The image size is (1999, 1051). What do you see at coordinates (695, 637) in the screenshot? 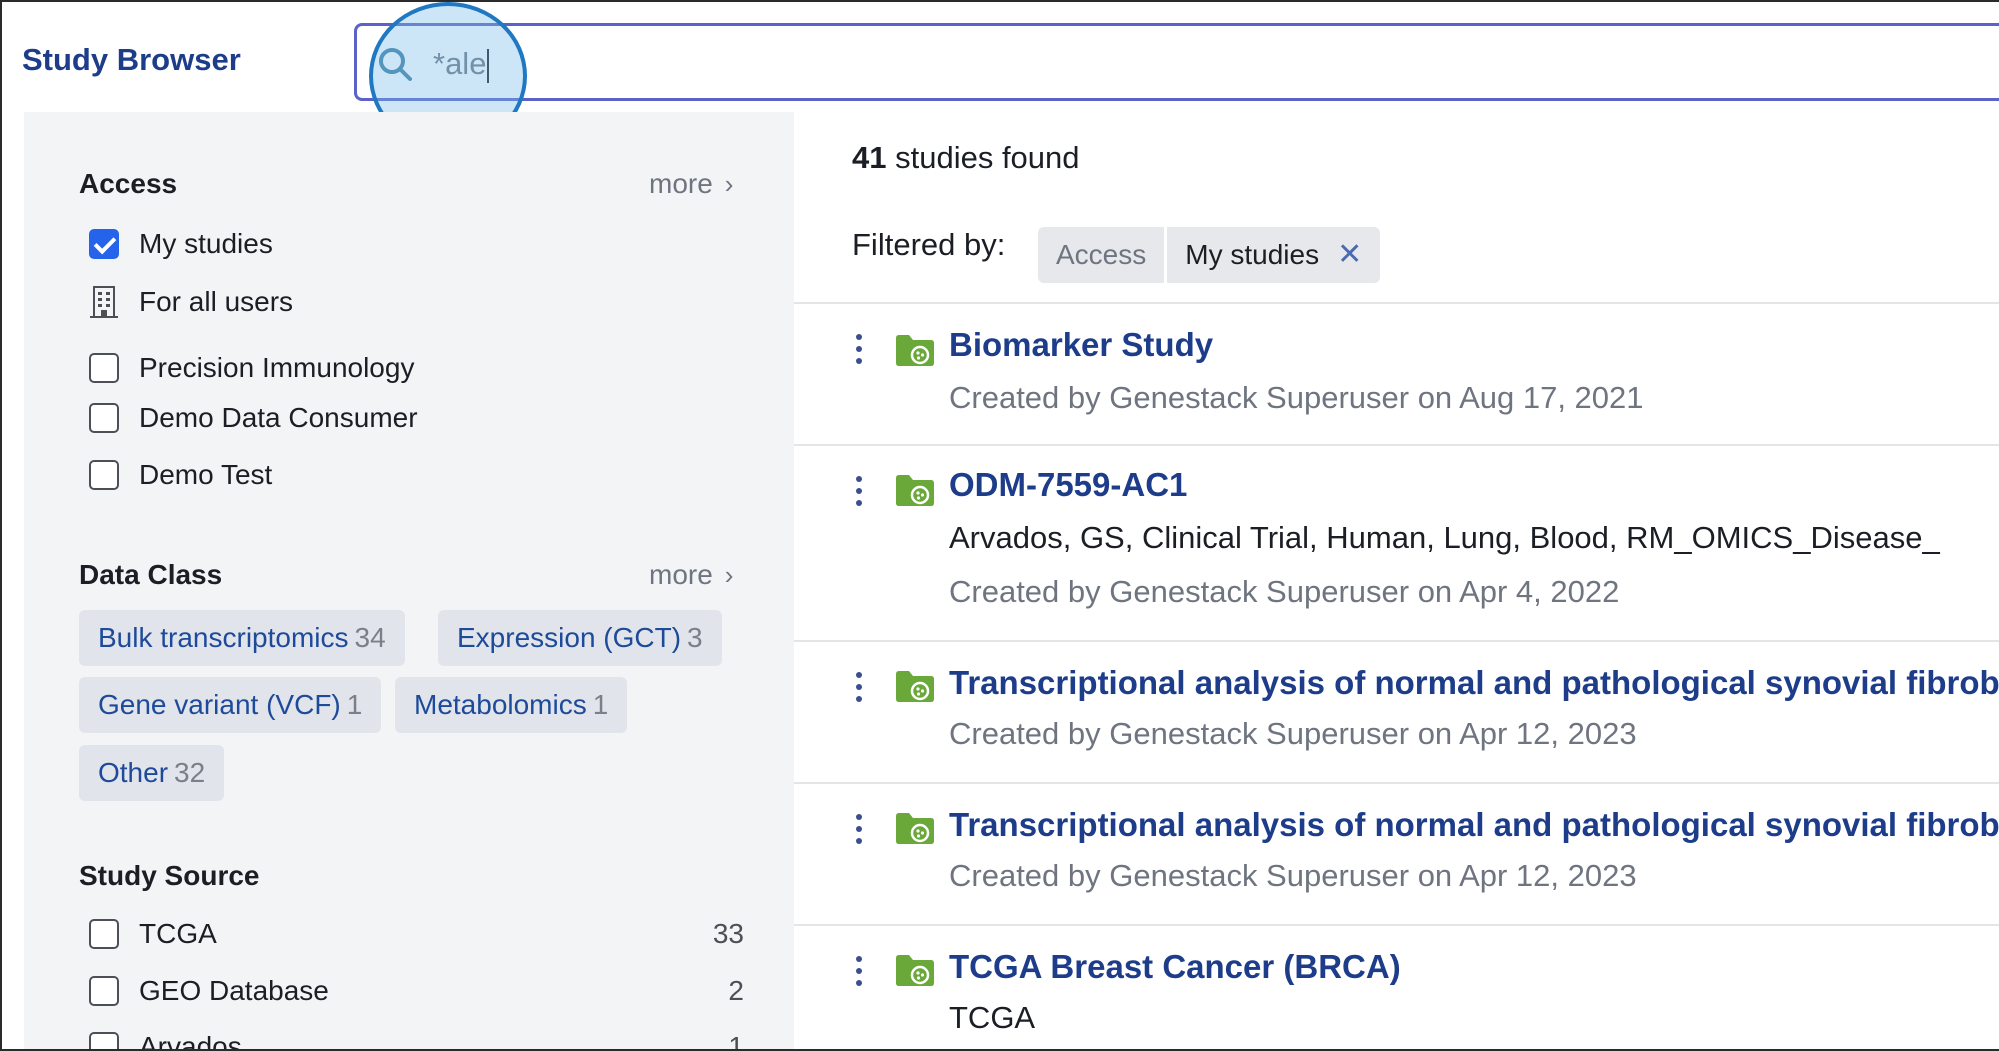
I see `chip-count: 3` at bounding box center [695, 637].